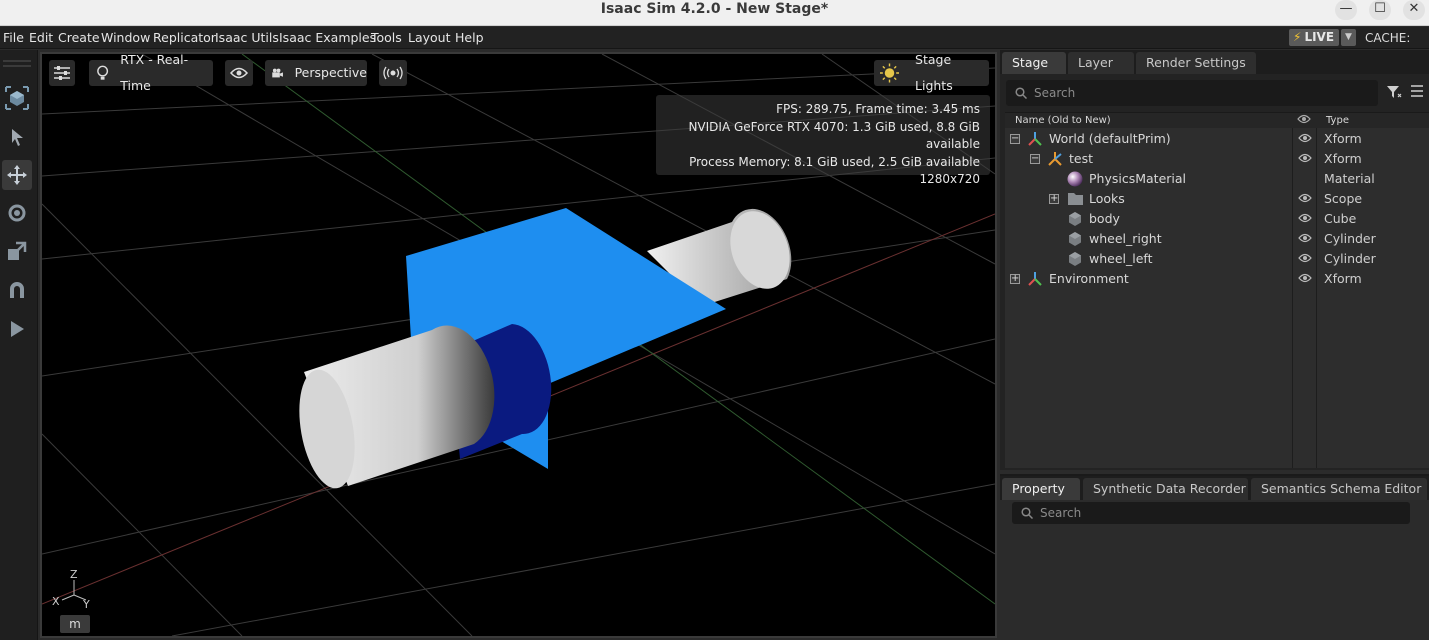  What do you see at coordinates (469, 38) in the screenshot?
I see `menu-help: Help` at bounding box center [469, 38].